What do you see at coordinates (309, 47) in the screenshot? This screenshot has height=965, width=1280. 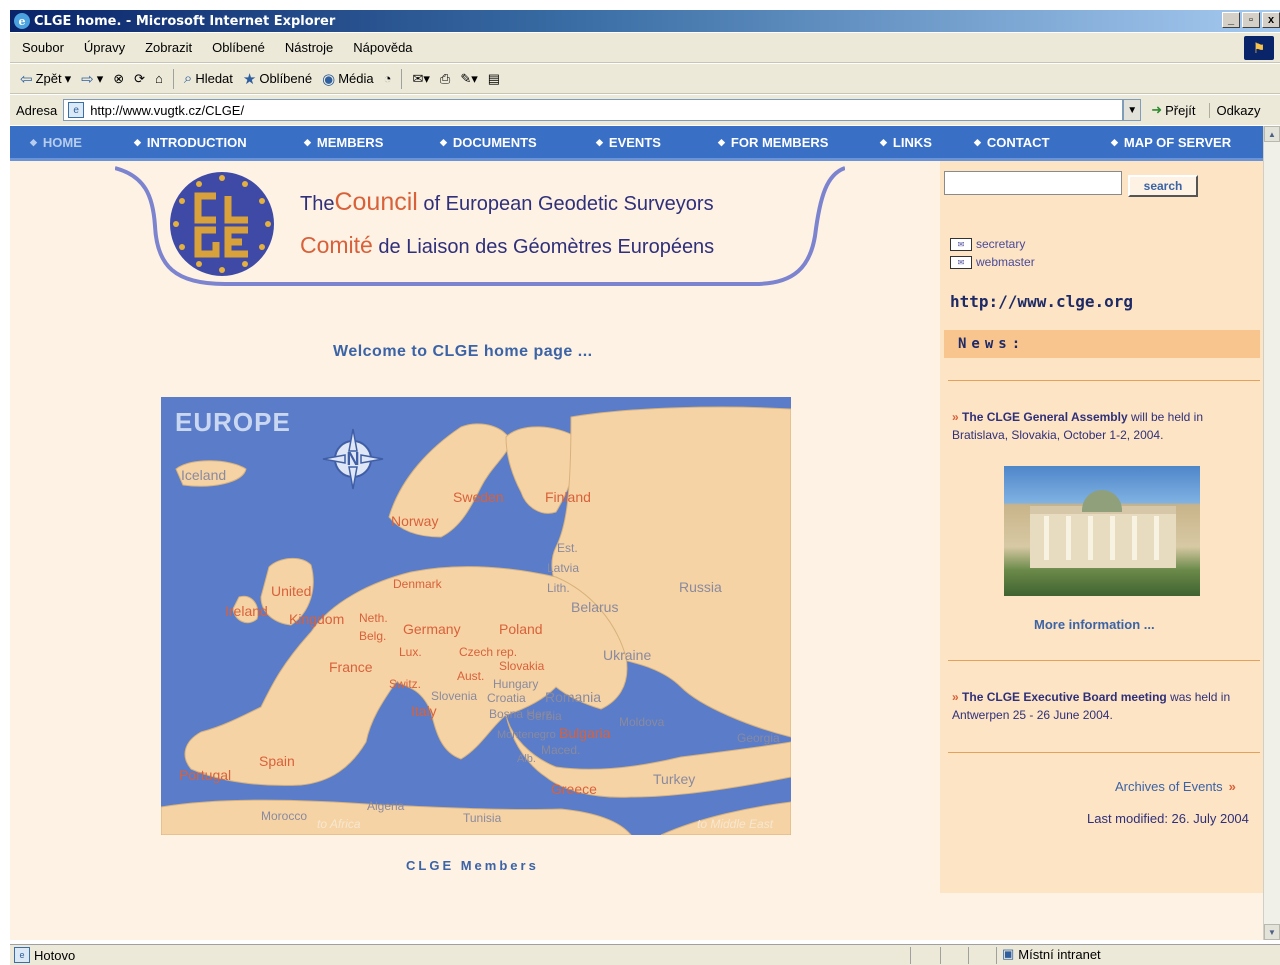 I see `menu-tools: Nástroje` at bounding box center [309, 47].